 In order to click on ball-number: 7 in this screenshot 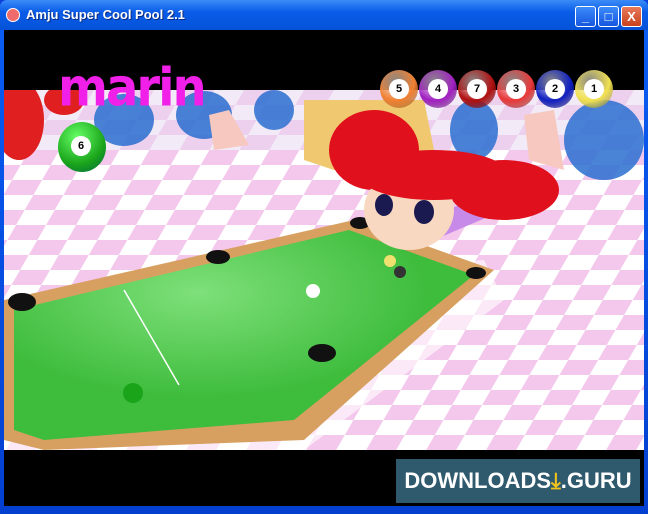, I will do `click(477, 89)`.